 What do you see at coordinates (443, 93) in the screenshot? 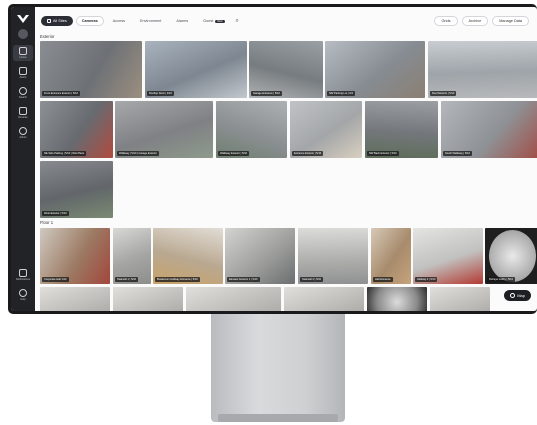
I see `camera-name-label: Roof Exterior | 5/10` at bounding box center [443, 93].